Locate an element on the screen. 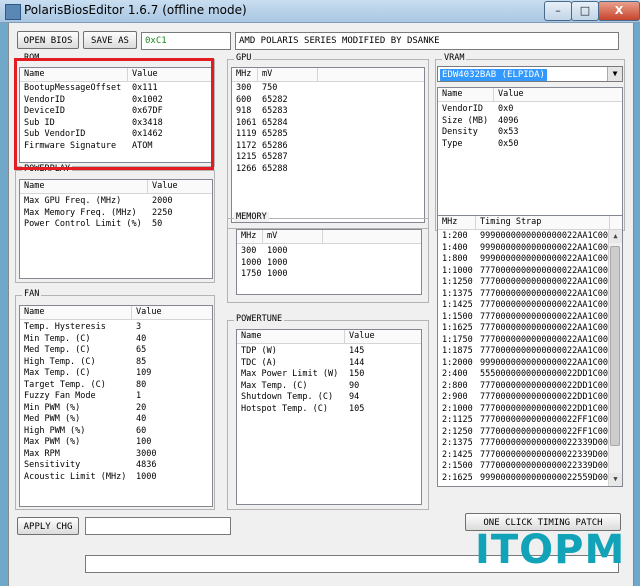  timing-row: 1:1500 7770000000000000022AA1C00 is located at coordinates (523, 318).